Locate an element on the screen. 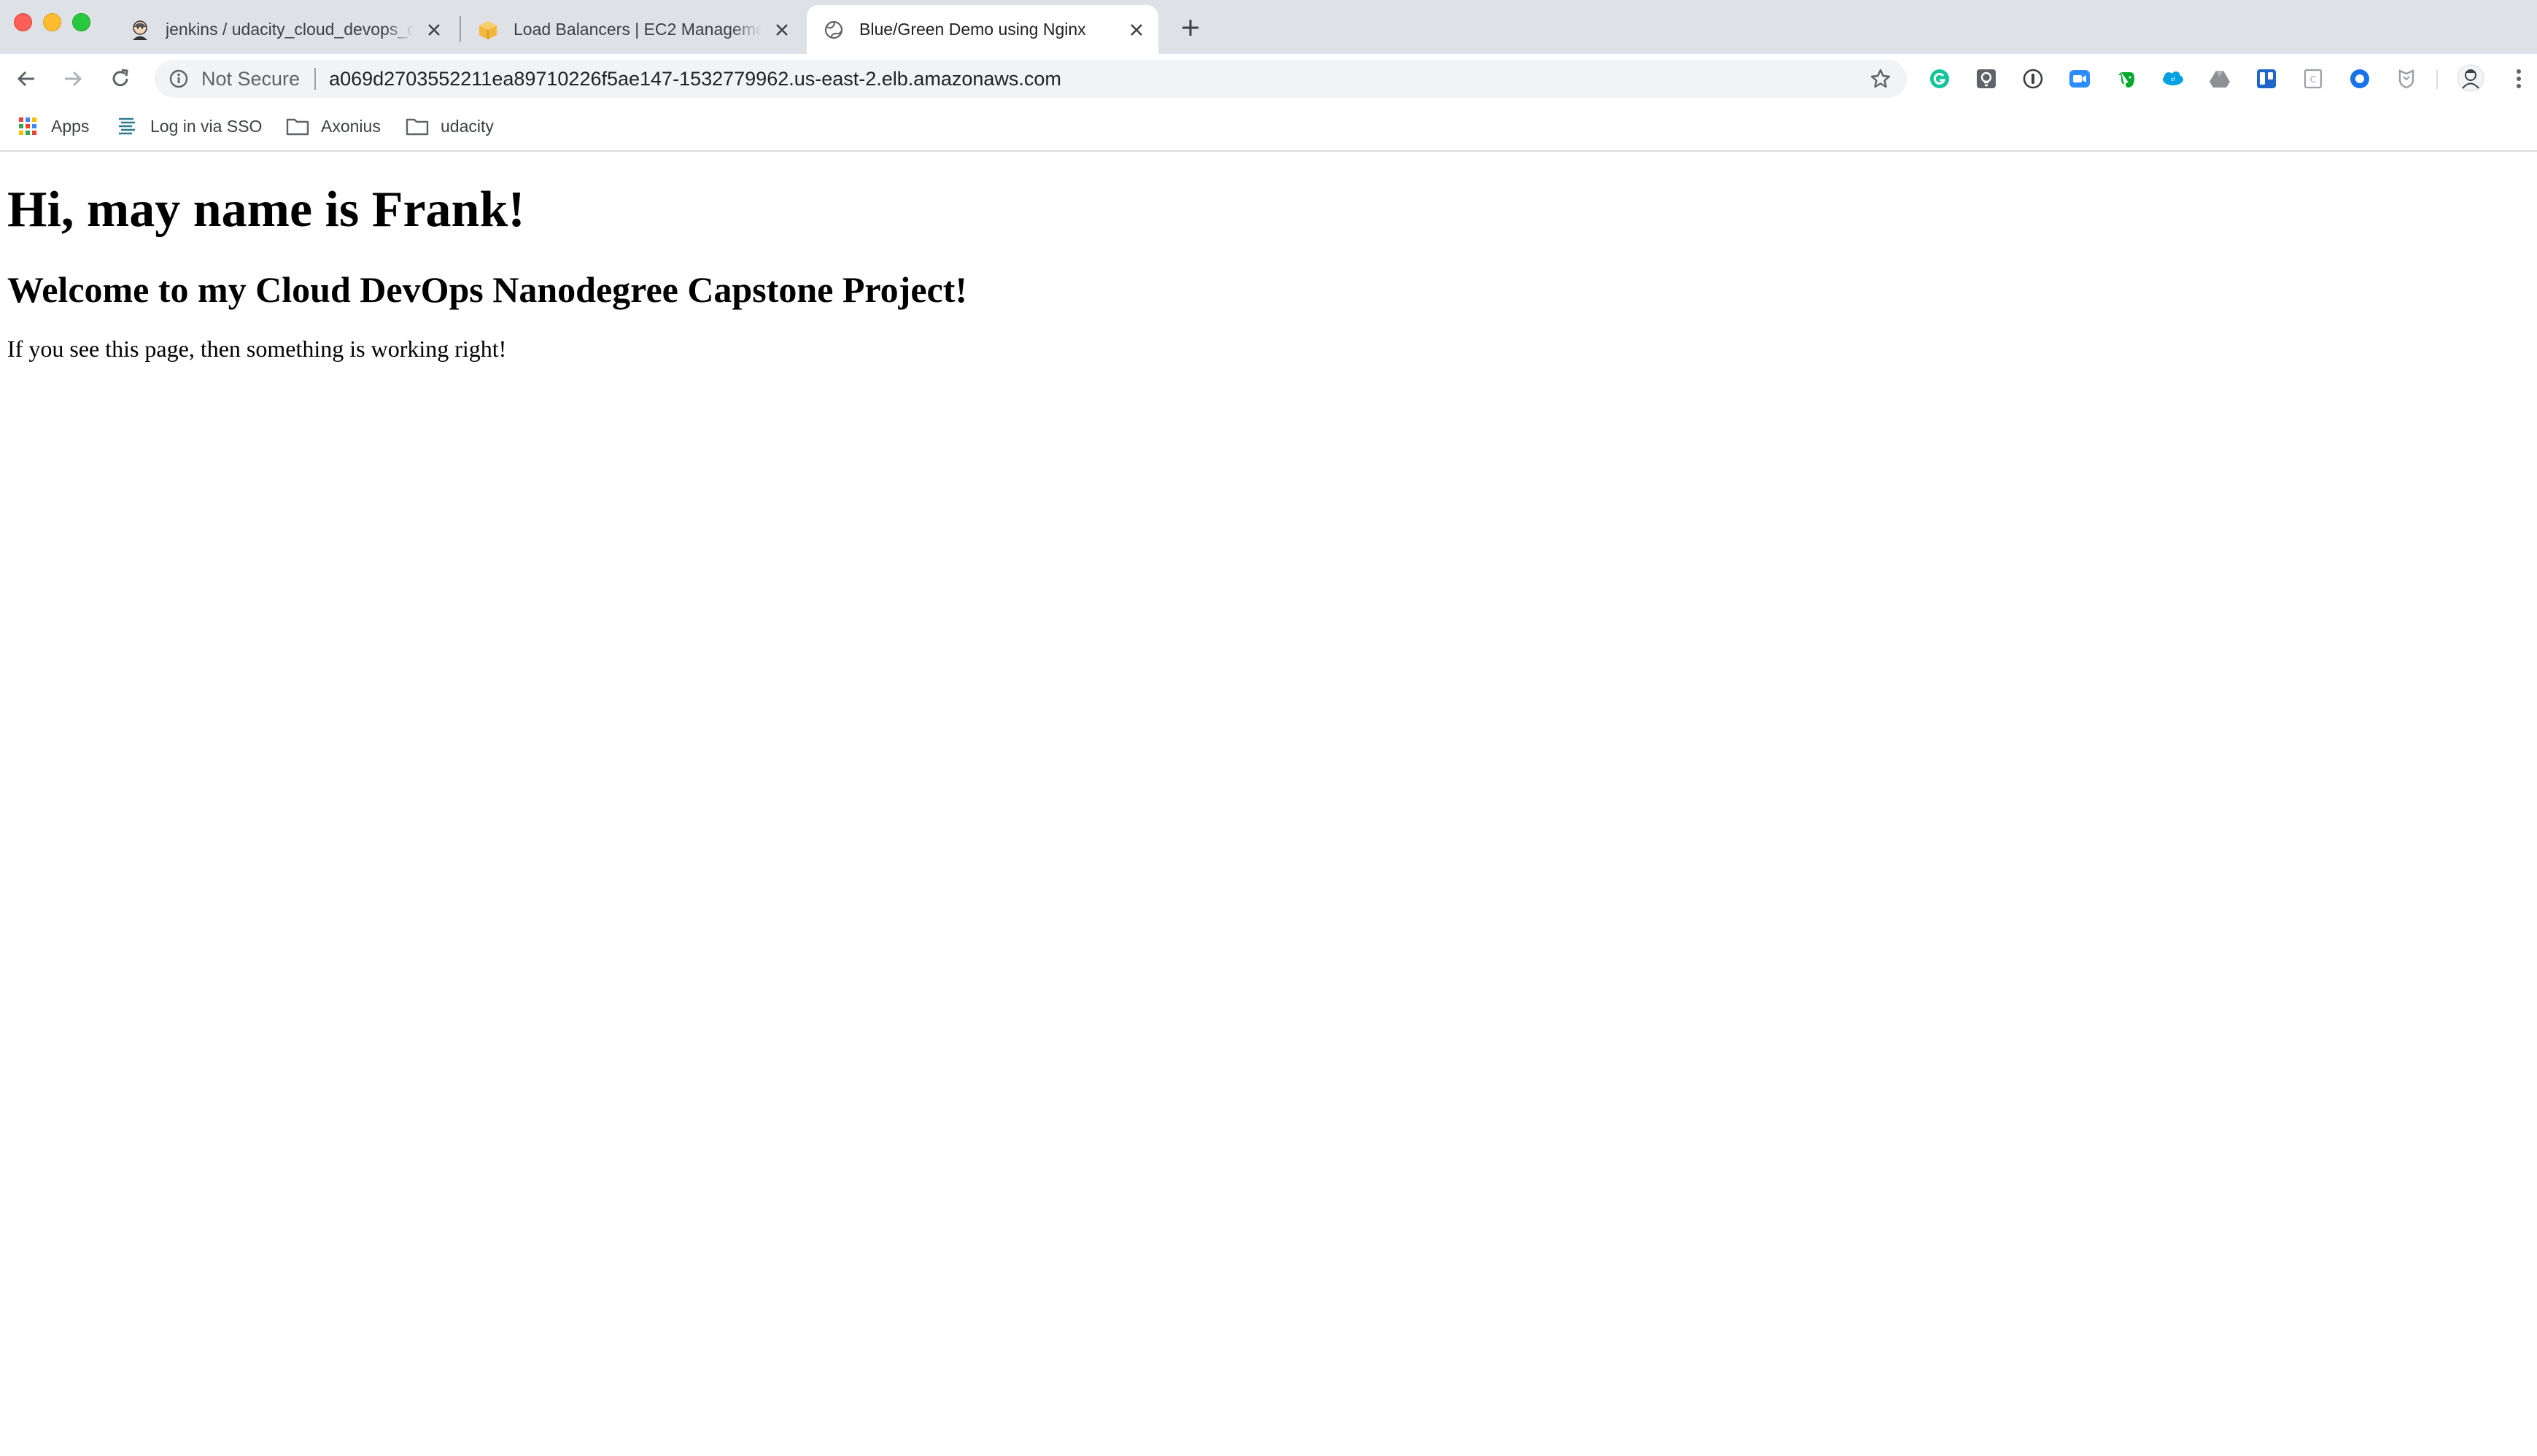  tab-blue-green-demo: Blue/Green Demo using Nginx is located at coordinates (983, 29).